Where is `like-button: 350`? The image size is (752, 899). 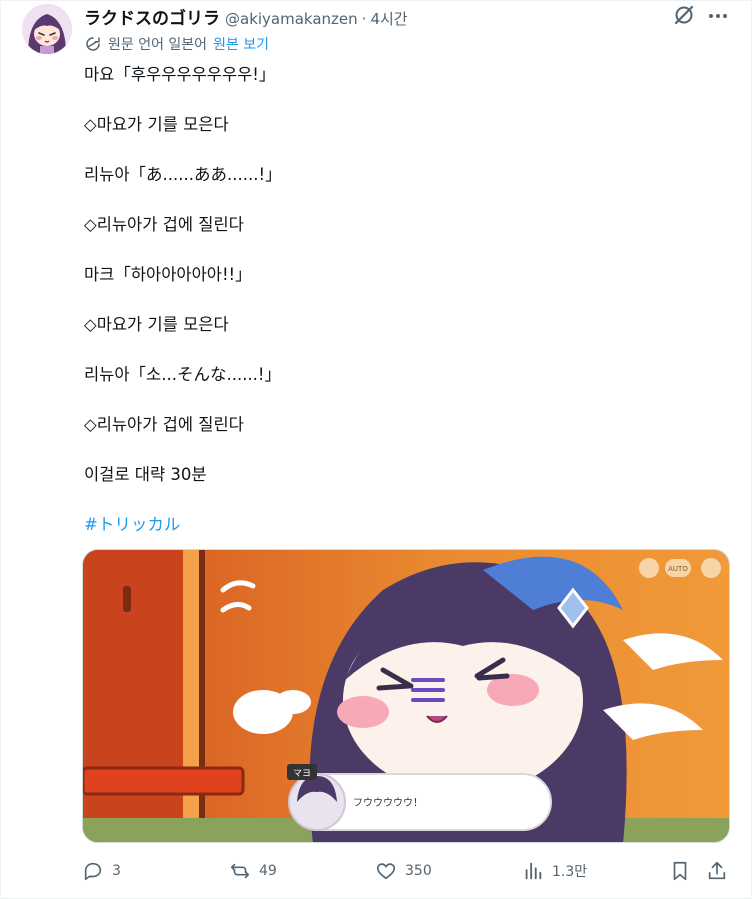
like-button: 350 is located at coordinates (403, 871).